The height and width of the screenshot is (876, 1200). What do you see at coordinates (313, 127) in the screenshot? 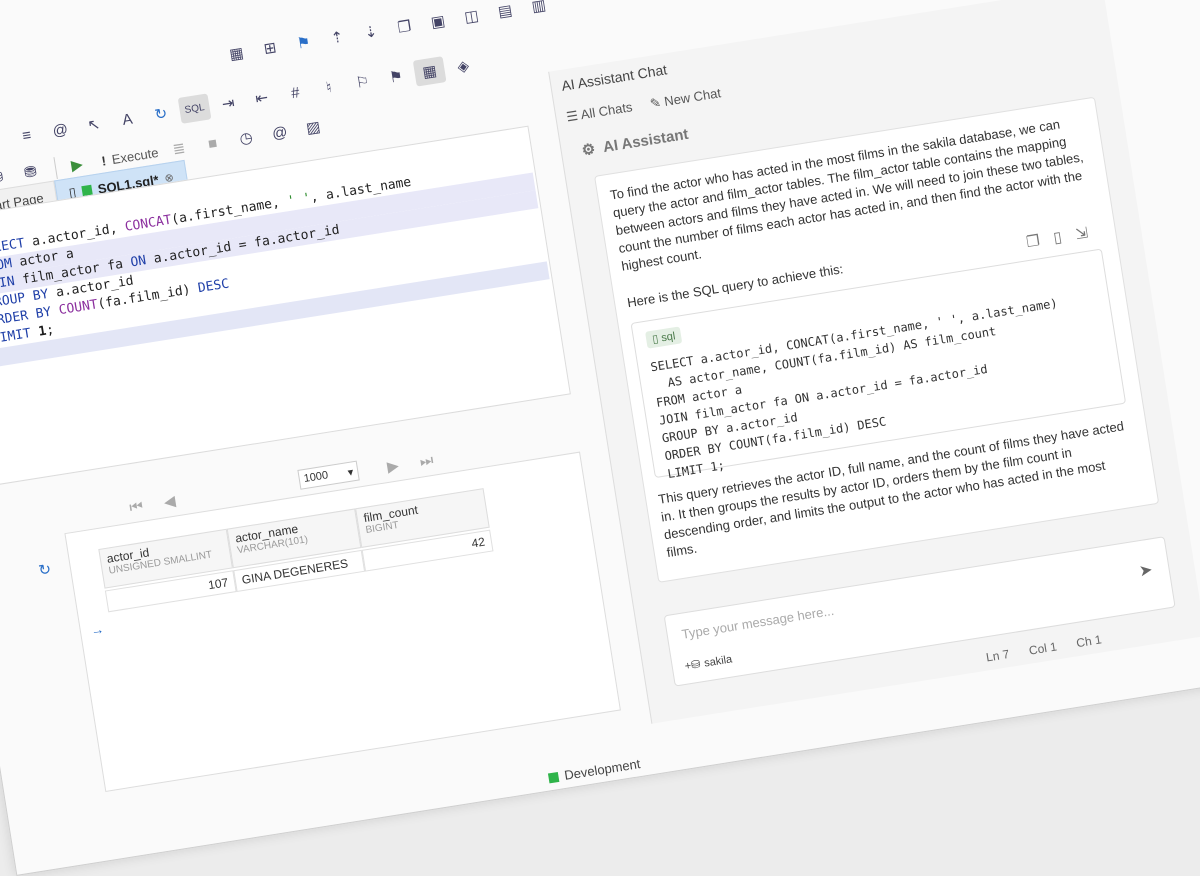
I see `preview-icon: ▨` at bounding box center [313, 127].